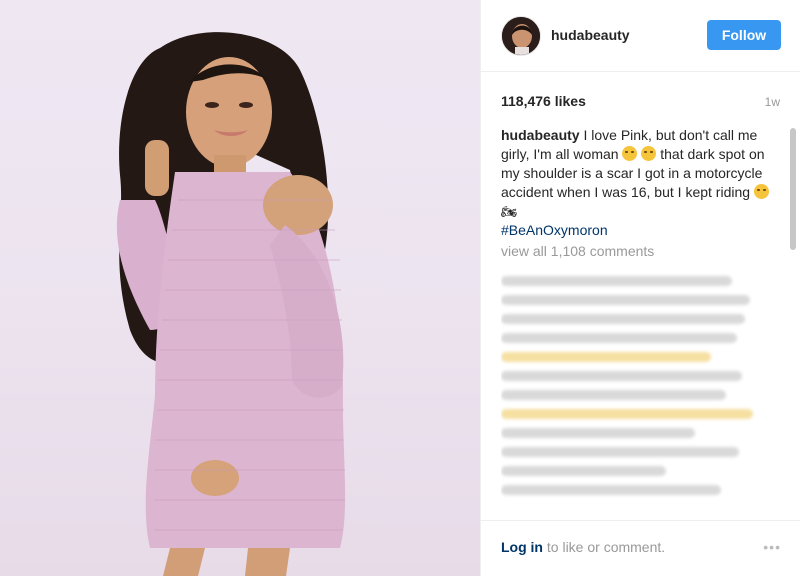  I want to click on post-header: hudabeauty Follow, so click(640, 36).